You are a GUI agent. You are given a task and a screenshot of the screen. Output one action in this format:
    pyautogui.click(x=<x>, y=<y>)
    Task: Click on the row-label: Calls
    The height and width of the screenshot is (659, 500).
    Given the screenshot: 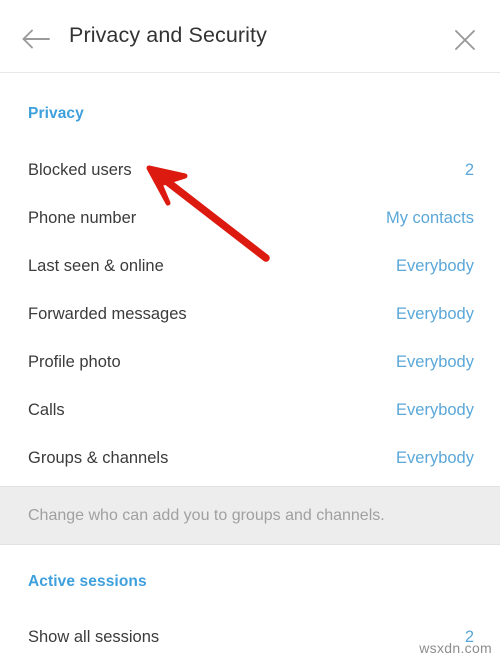 What is the action you would take?
    pyautogui.click(x=46, y=410)
    